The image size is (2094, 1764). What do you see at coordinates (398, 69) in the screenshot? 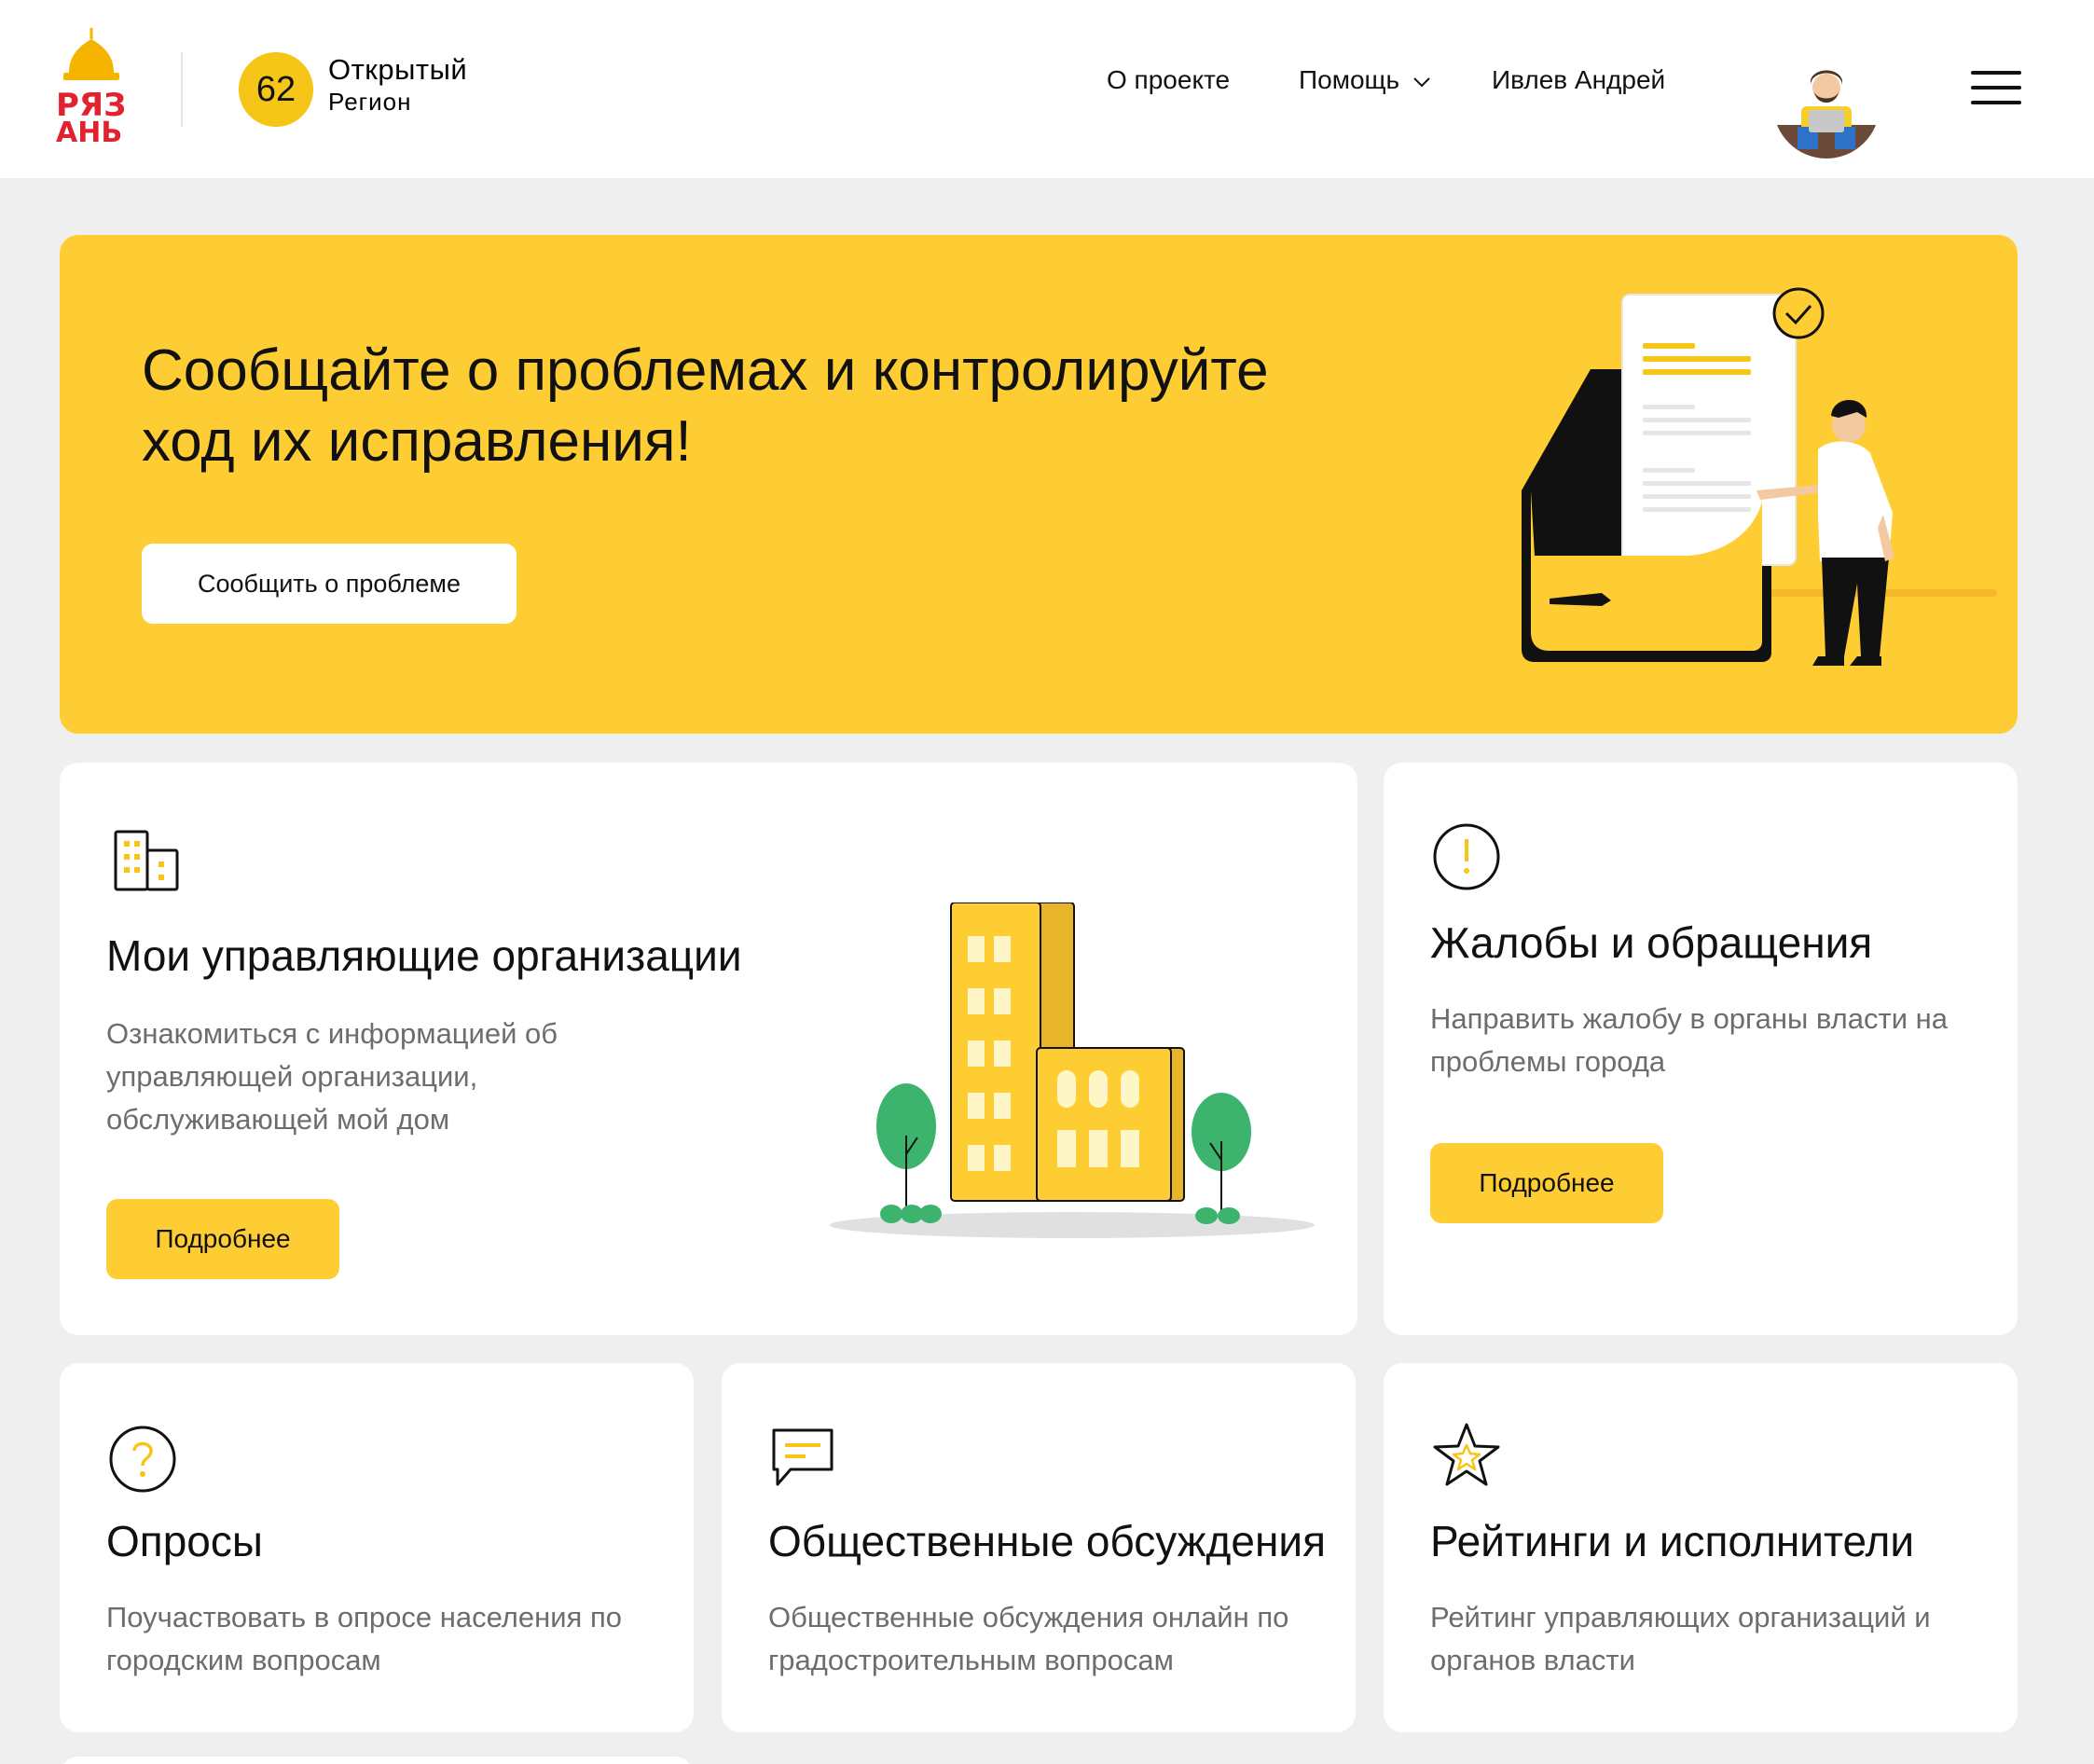
I see `region-name-line1: Открытый` at bounding box center [398, 69].